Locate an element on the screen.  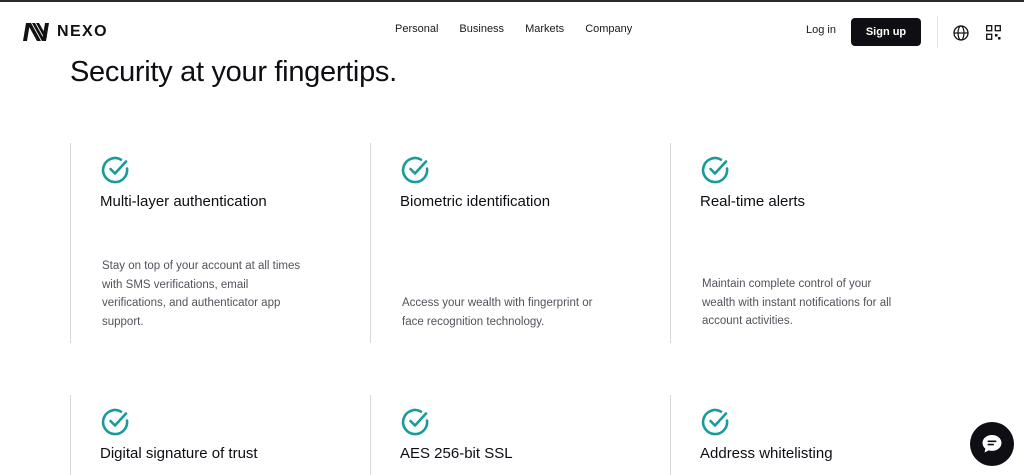
nav-item-business: Business is located at coordinates (481, 29).